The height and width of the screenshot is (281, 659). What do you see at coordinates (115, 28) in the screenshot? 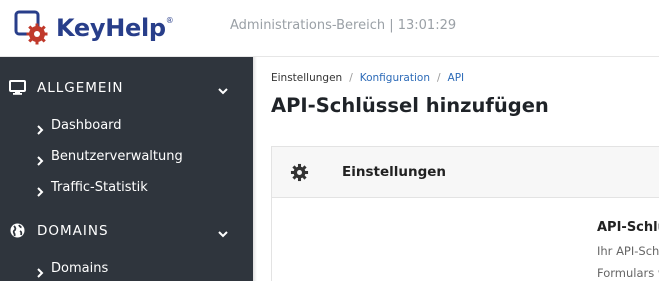
I see `logo-text: KeyHelp®` at bounding box center [115, 28].